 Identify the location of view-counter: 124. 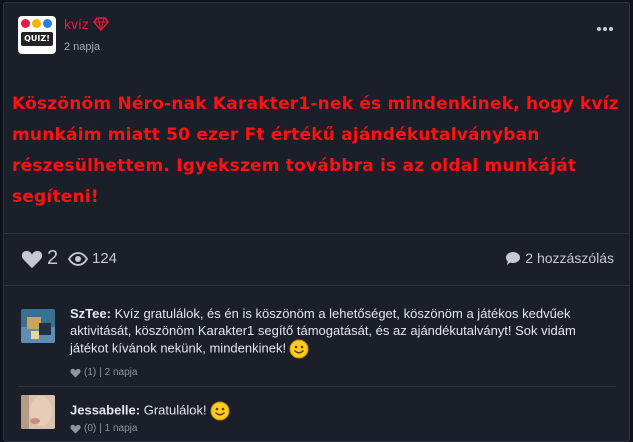
(92, 258).